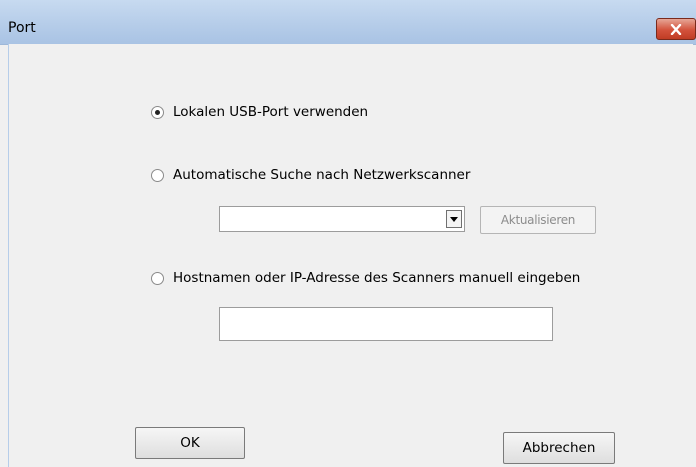 Image resolution: width=696 pixels, height=467 pixels. I want to click on refresh-button: Aktualisieren, so click(538, 220).